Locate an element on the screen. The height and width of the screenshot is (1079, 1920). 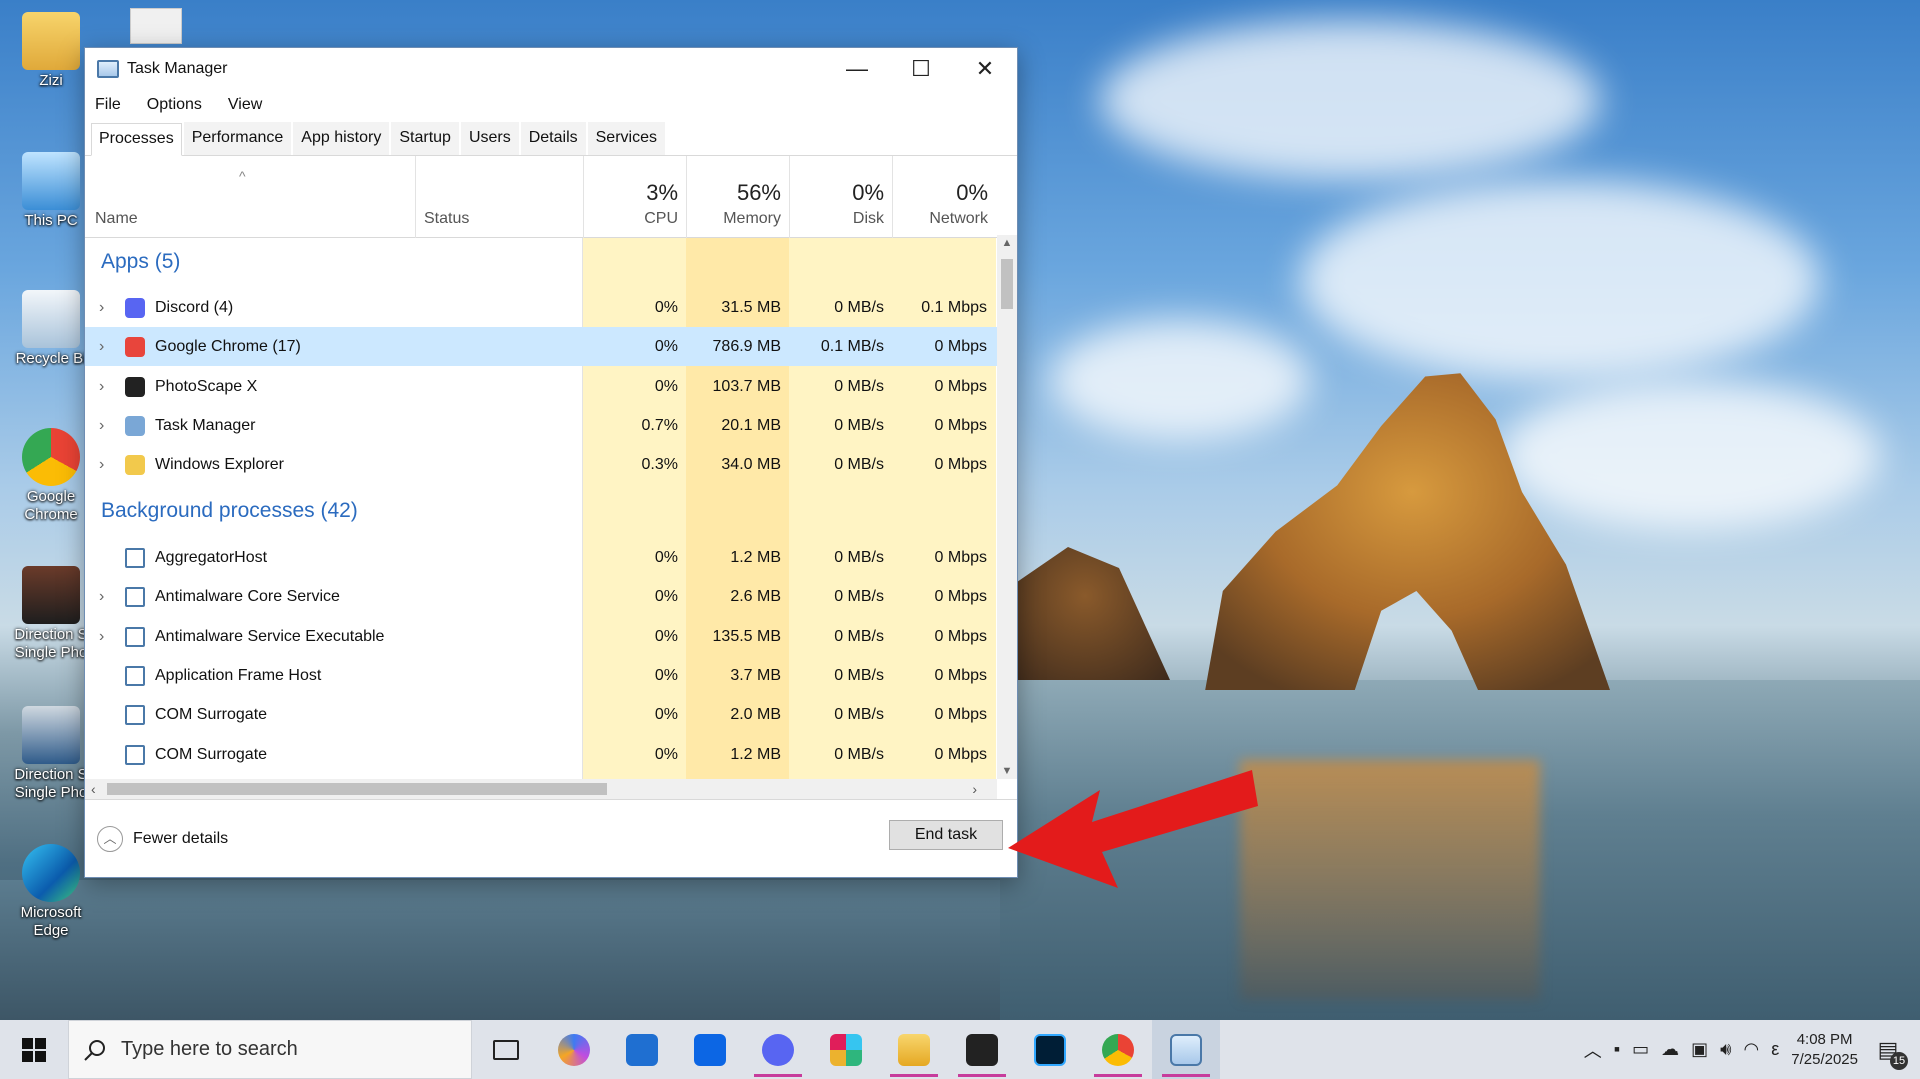
taskbar-photoshop is located at coordinates (1050, 1049).